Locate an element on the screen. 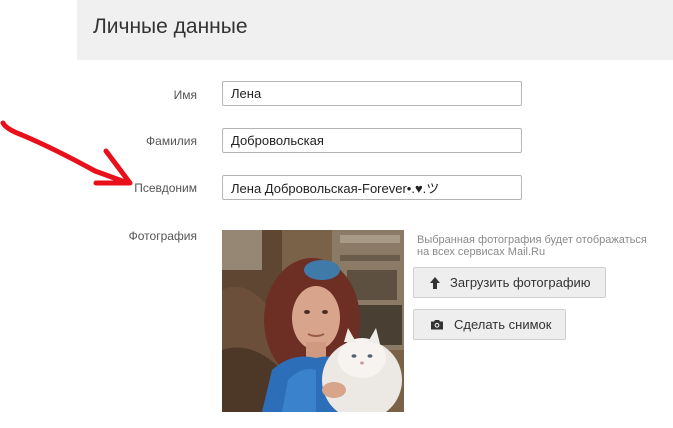 This screenshot has width=673, height=428. nickname-input is located at coordinates (372, 187).